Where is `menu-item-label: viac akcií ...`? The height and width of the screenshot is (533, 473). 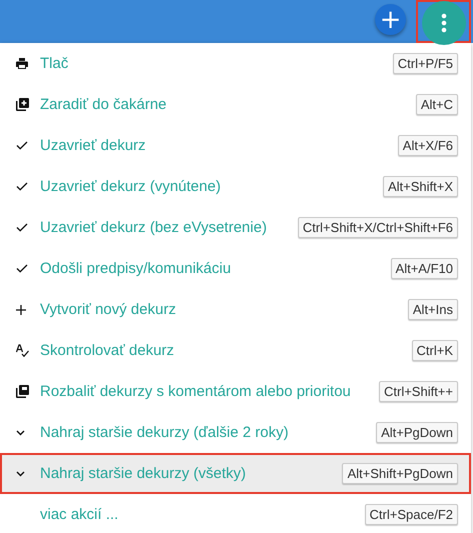 menu-item-label: viac akcií ... is located at coordinates (80, 514).